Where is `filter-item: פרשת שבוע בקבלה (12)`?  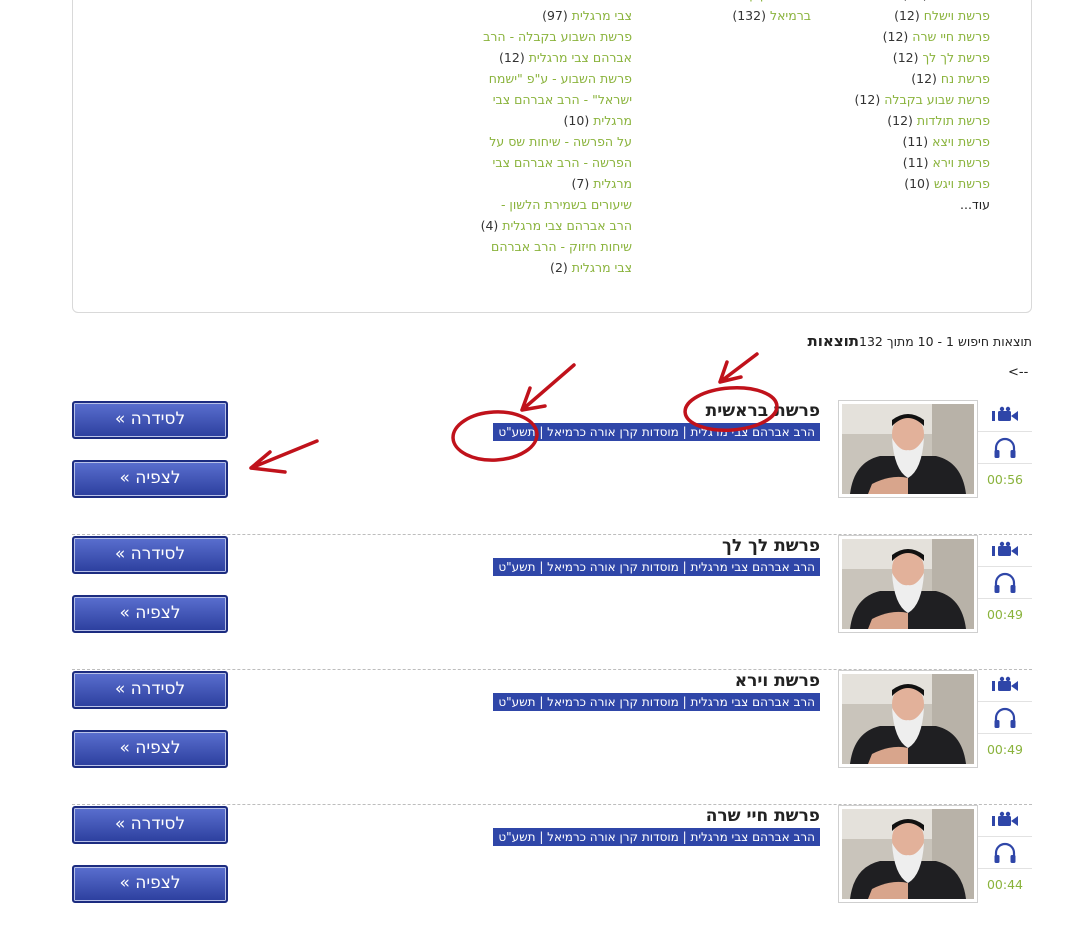 filter-item: פרשת שבוע בקבלה (12) is located at coordinates (890, 99).